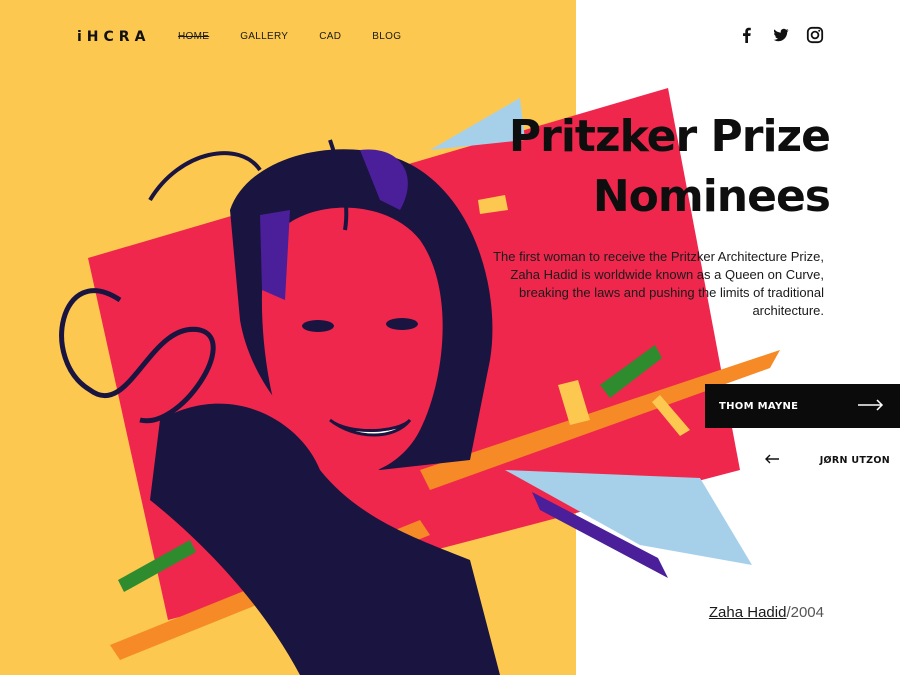  I want to click on nav-blog: BLOG, so click(386, 36).